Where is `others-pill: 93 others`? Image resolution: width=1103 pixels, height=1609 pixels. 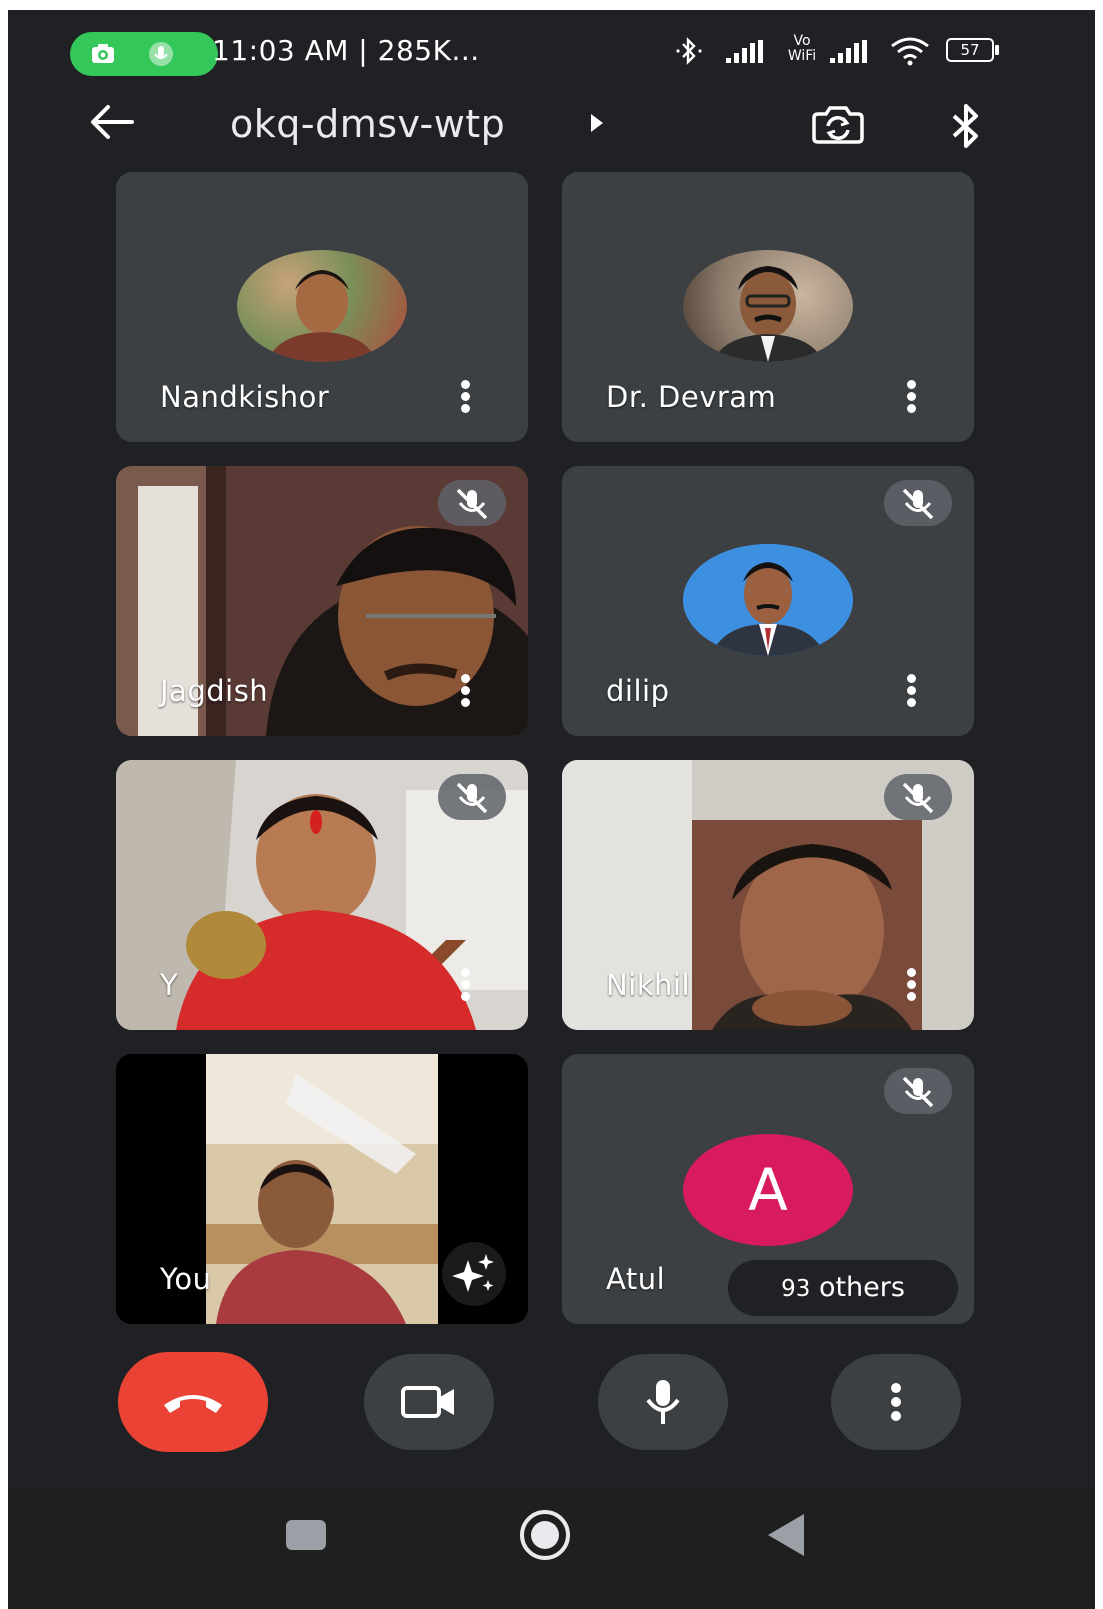
others-pill: 93 others is located at coordinates (843, 1288).